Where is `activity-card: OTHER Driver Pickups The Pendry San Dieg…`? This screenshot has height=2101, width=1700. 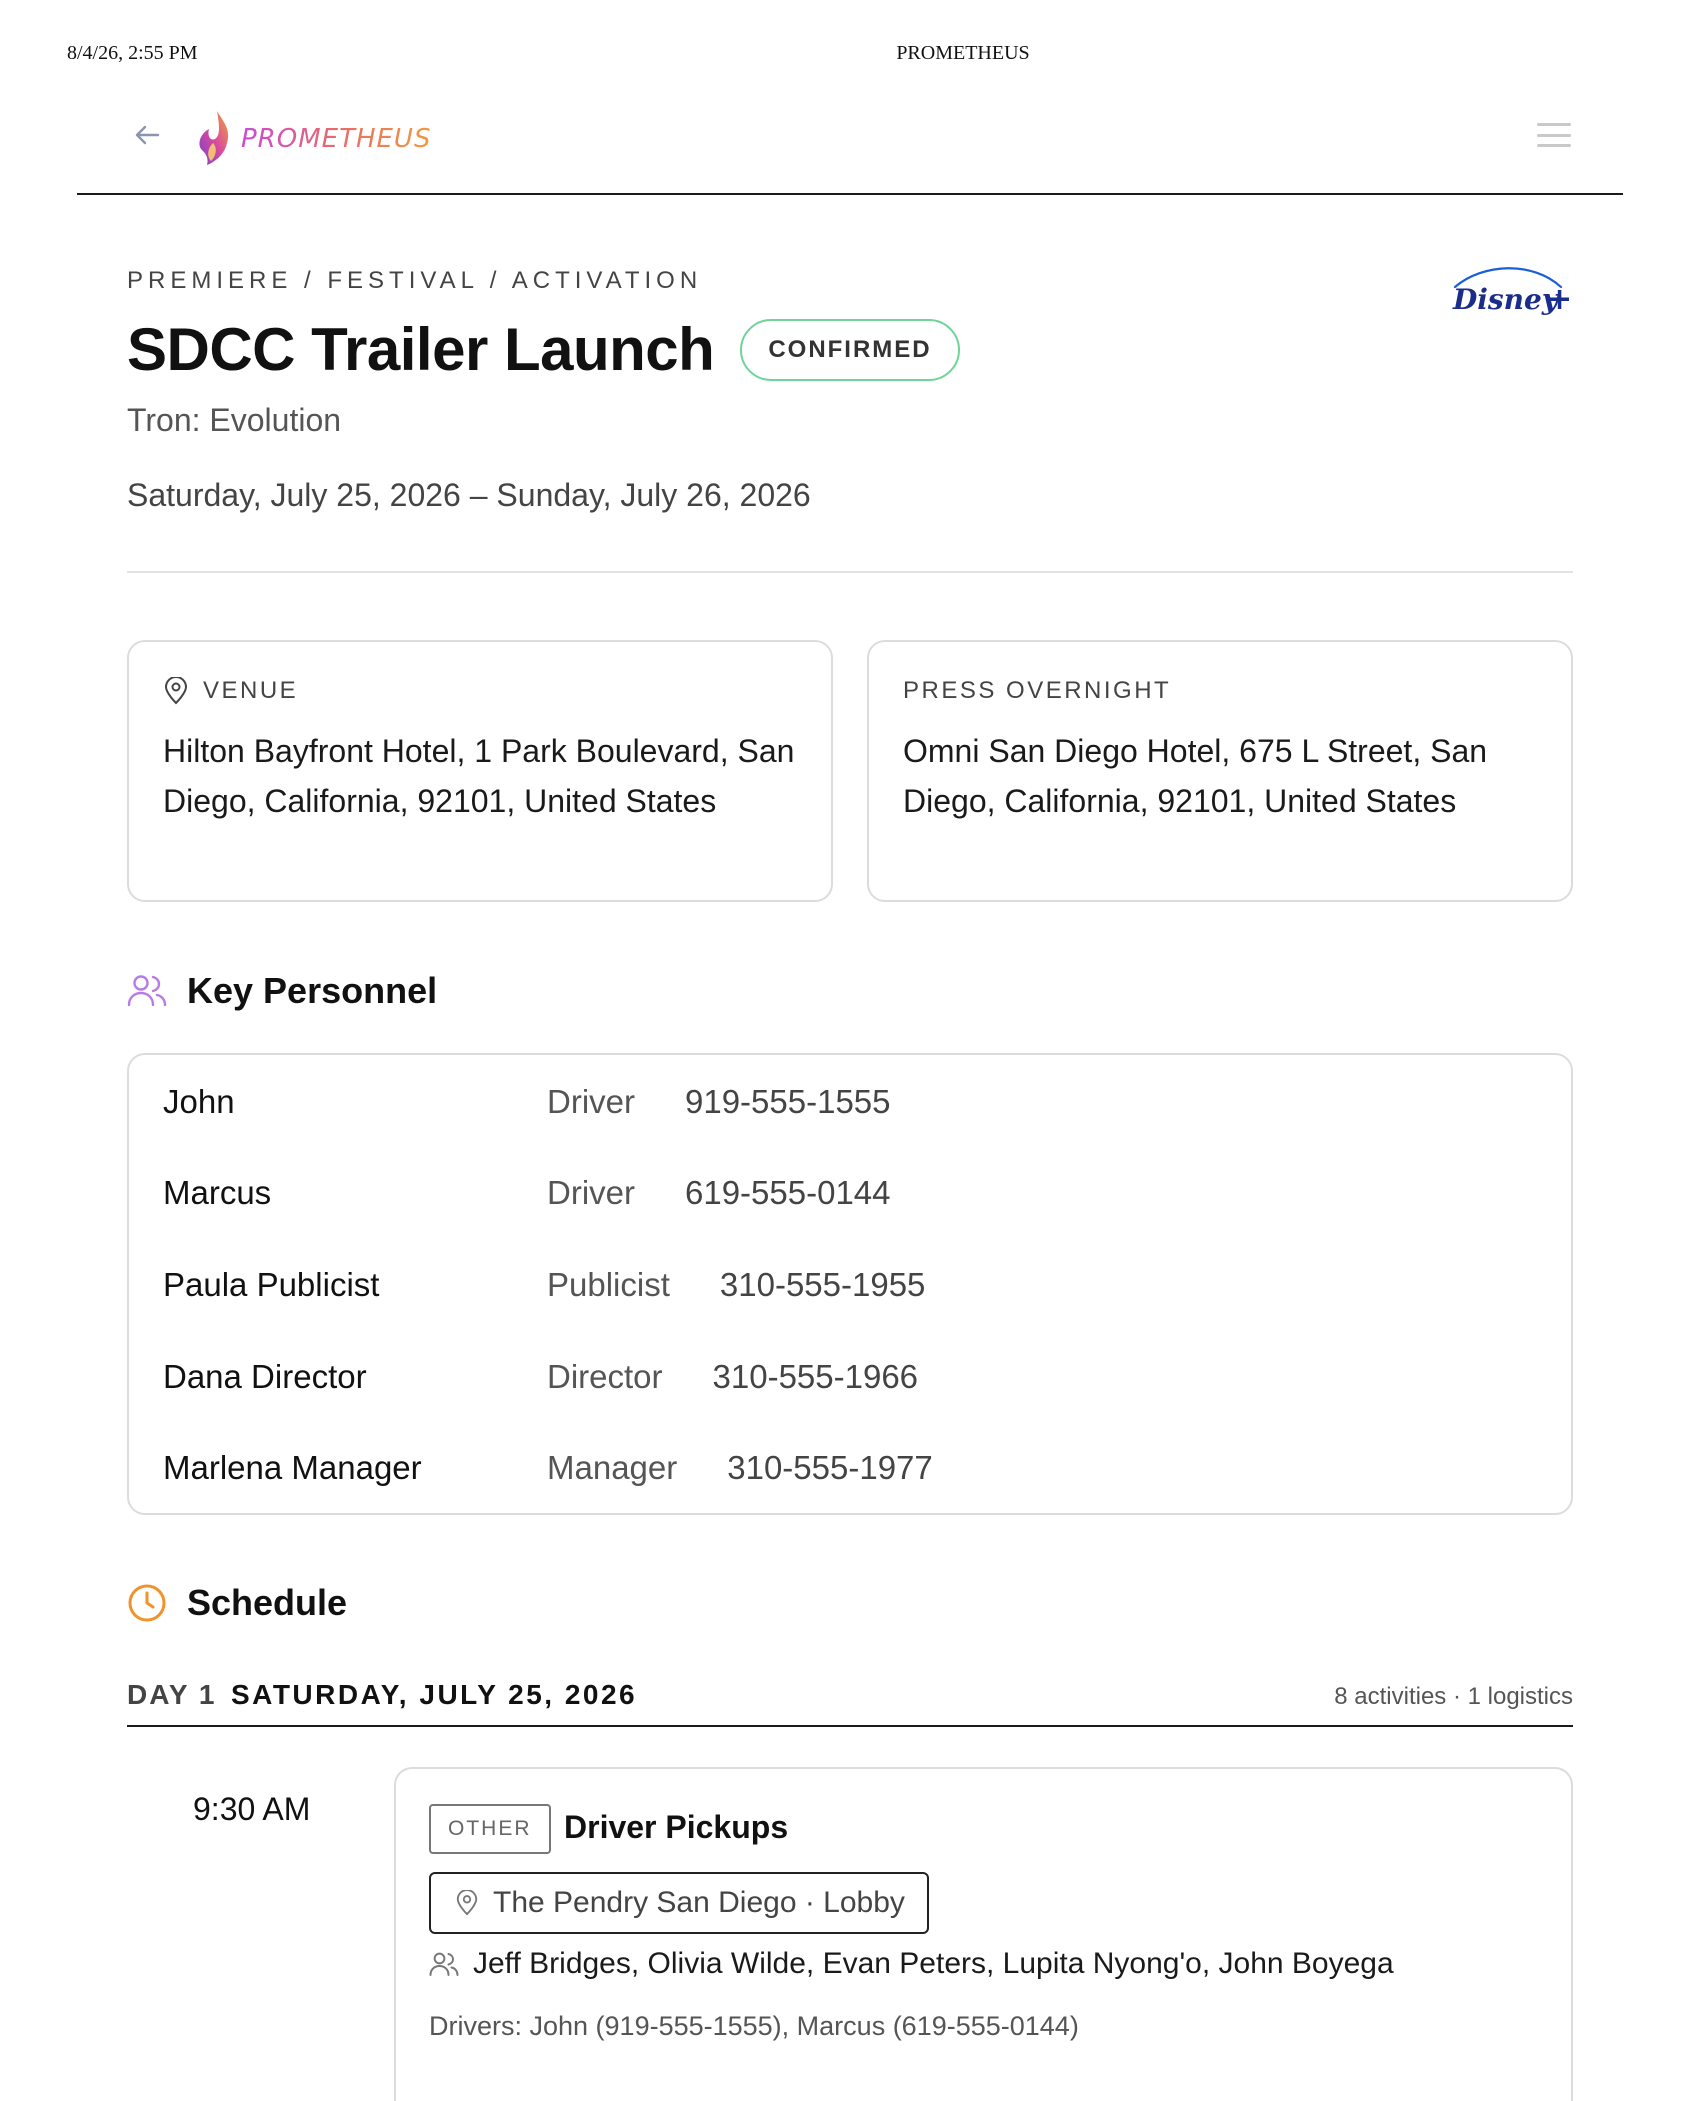
activity-card: OTHER Driver Pickups The Pendry San Dieg… is located at coordinates (983, 1934).